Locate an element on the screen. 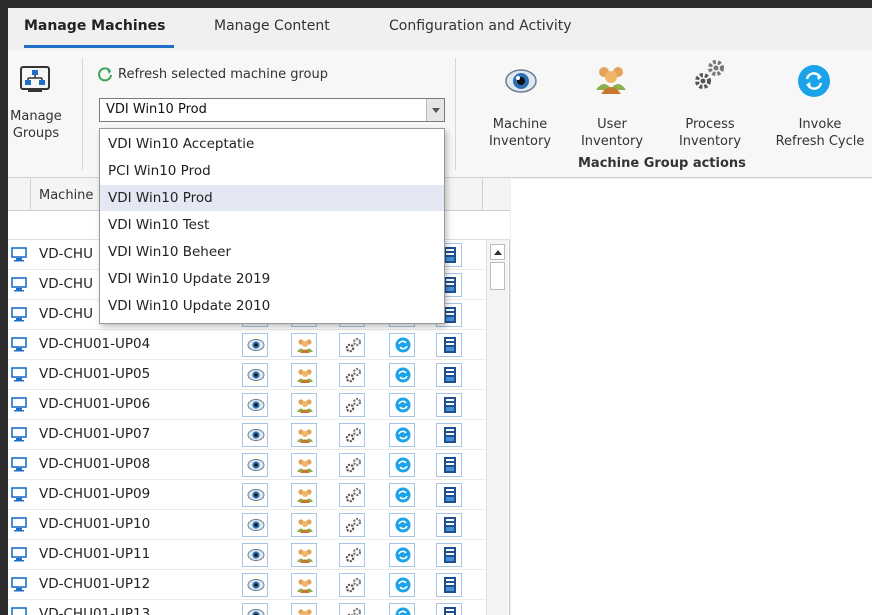  refresh-group-button: Refresh selected machine group is located at coordinates (212, 74).